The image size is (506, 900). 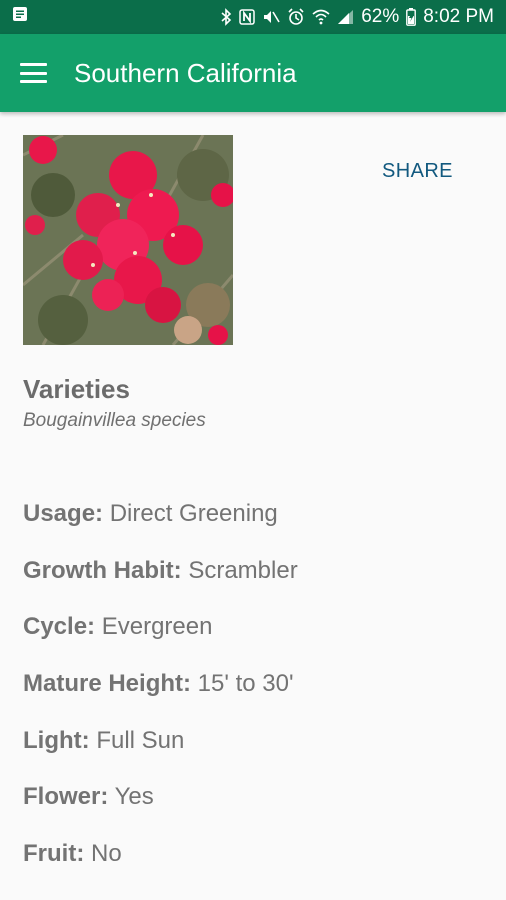 What do you see at coordinates (271, 17) in the screenshot?
I see `mute-icon` at bounding box center [271, 17].